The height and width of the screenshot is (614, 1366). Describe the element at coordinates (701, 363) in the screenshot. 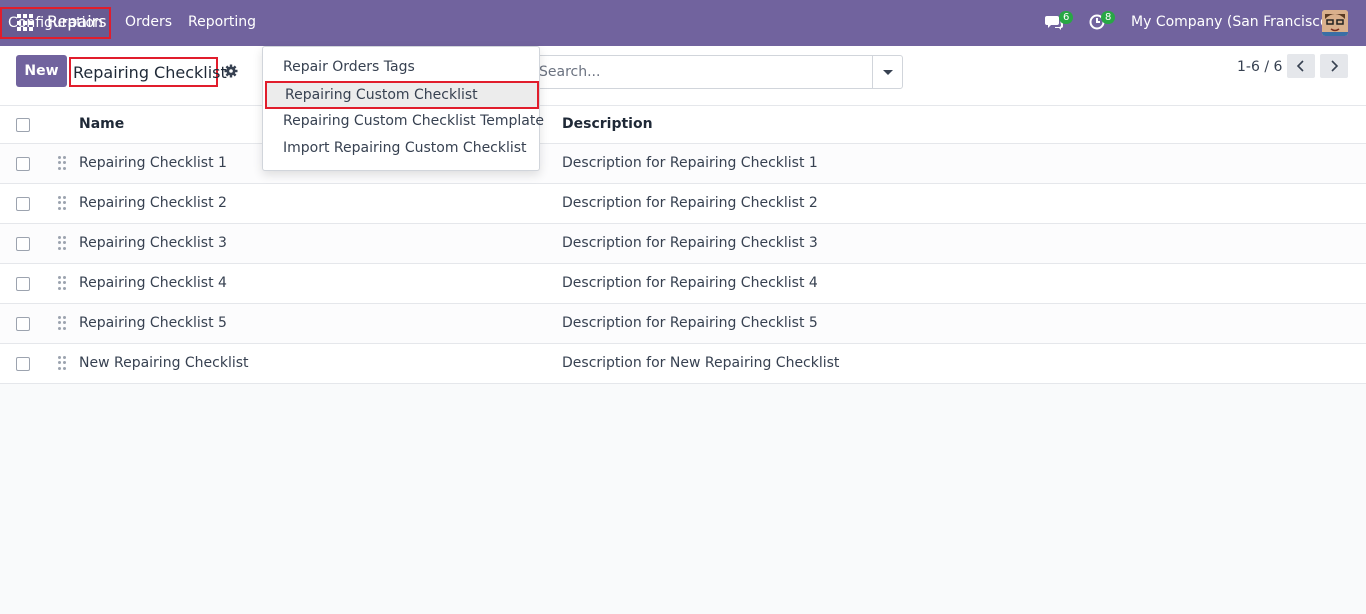

I see `cell-description: Description for New Repairing Checklist` at that location.